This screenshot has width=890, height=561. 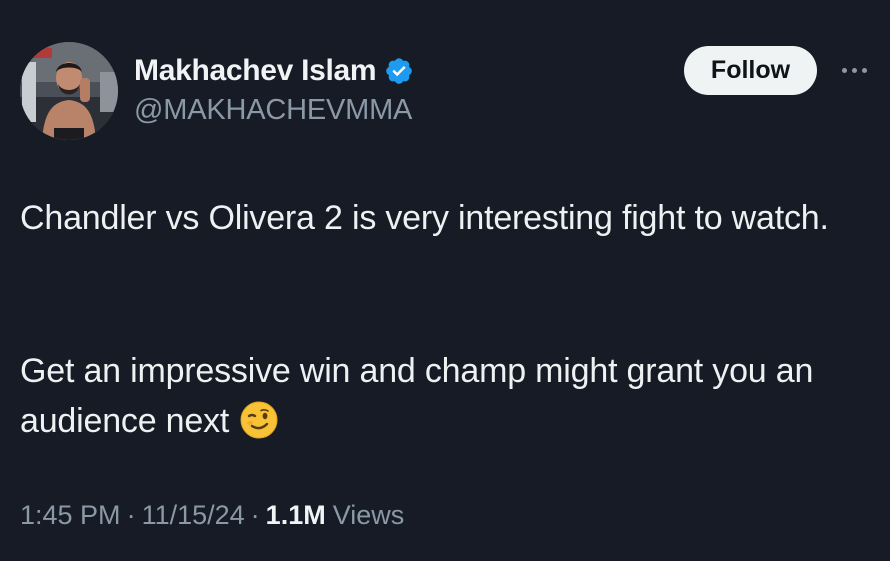 What do you see at coordinates (273, 110) in the screenshot?
I see `author-handle: @MAKHACHEVMMA` at bounding box center [273, 110].